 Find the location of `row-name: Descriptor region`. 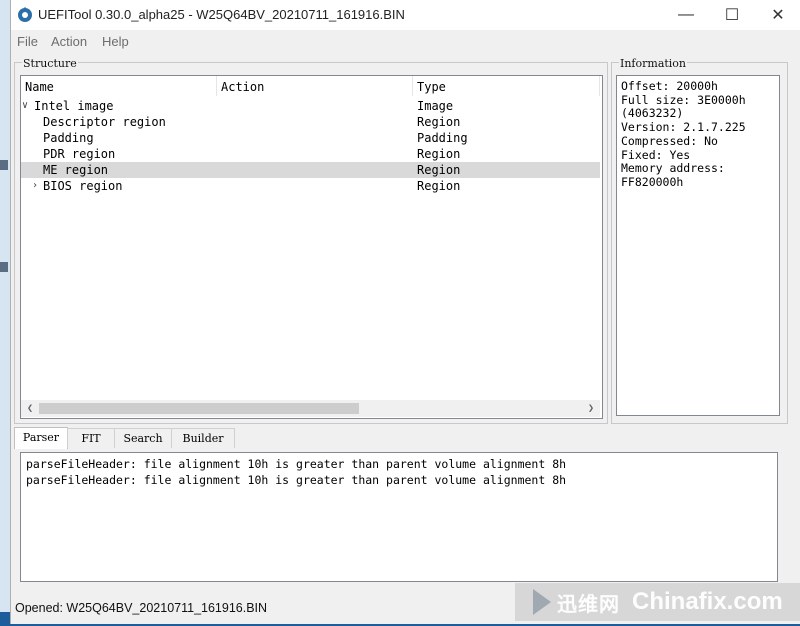

row-name: Descriptor region is located at coordinates (104, 122).